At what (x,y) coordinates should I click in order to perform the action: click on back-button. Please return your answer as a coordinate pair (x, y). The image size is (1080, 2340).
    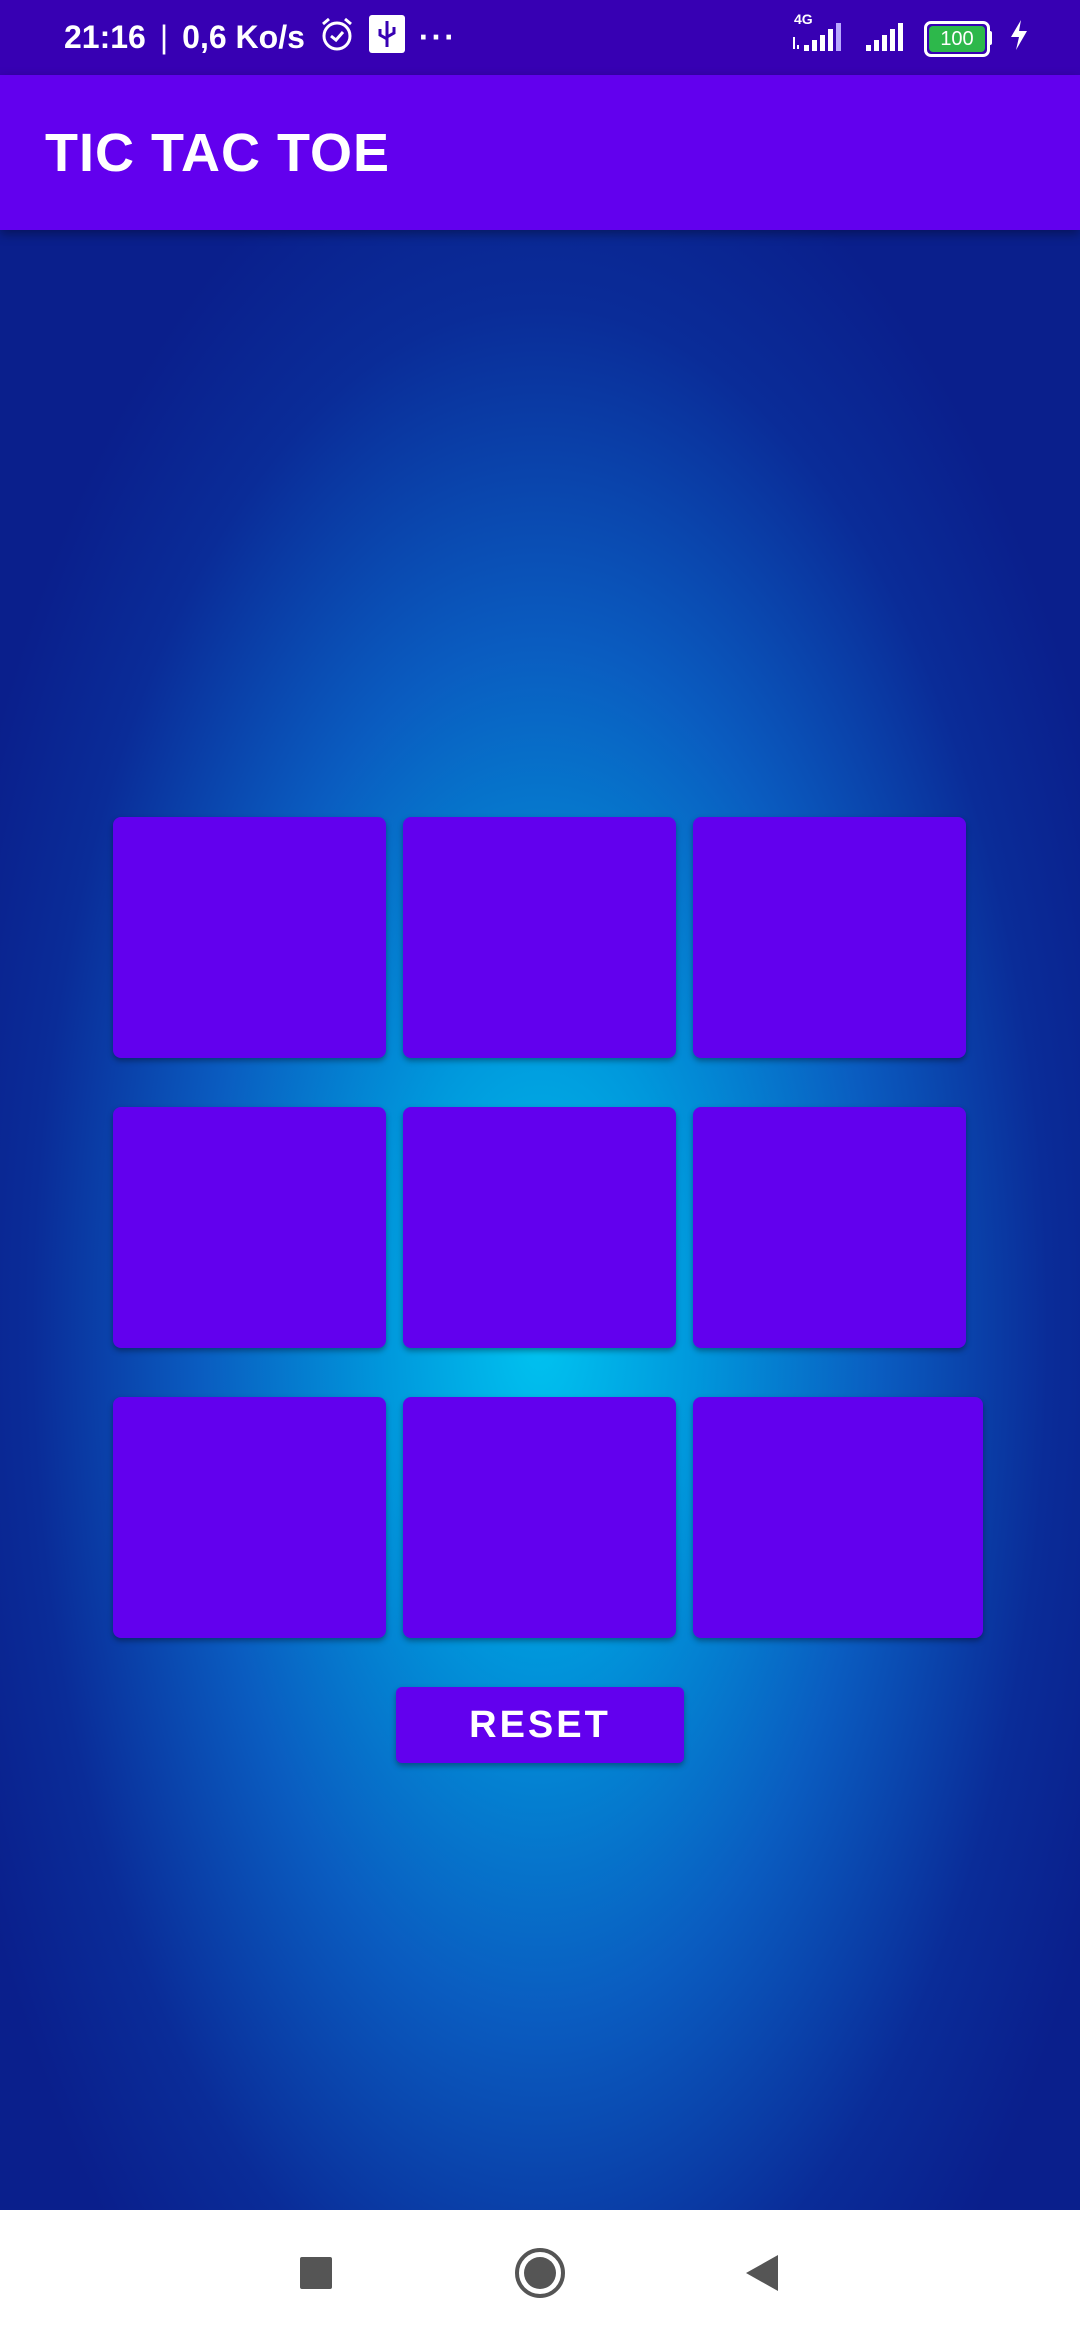
    Looking at the image, I should click on (762, 2275).